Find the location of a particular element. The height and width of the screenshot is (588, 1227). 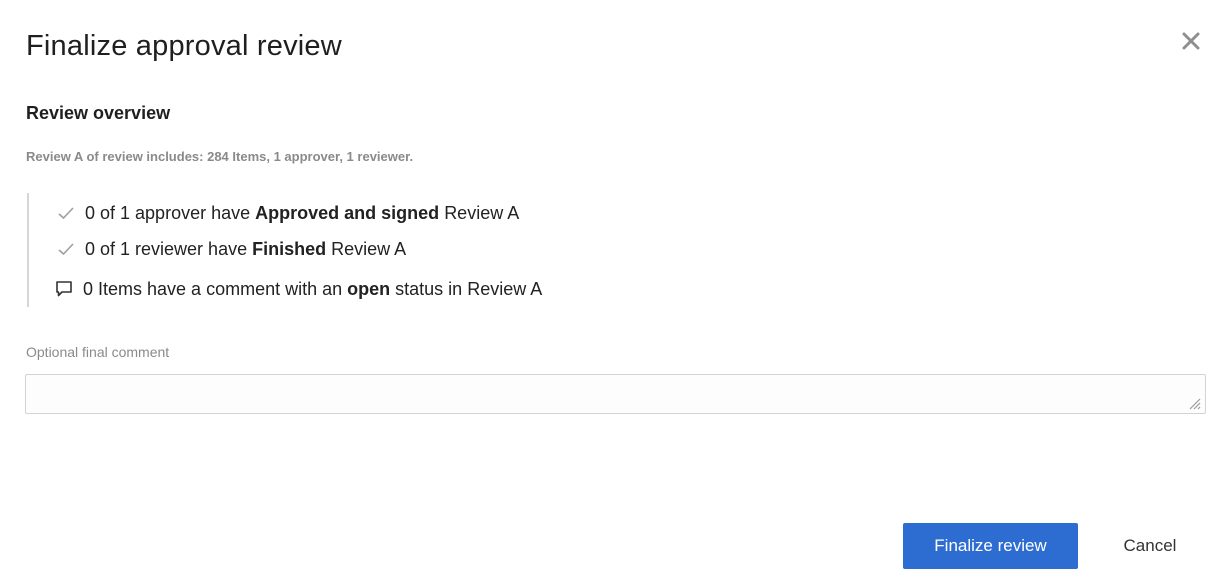

final-comment-input is located at coordinates (615, 394).